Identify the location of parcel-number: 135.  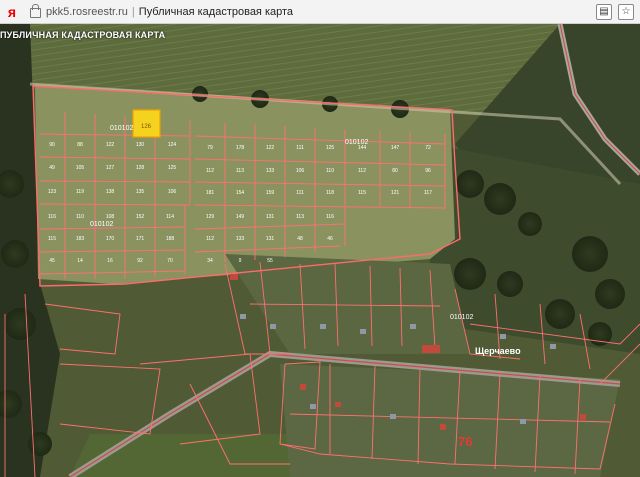
(140, 192).